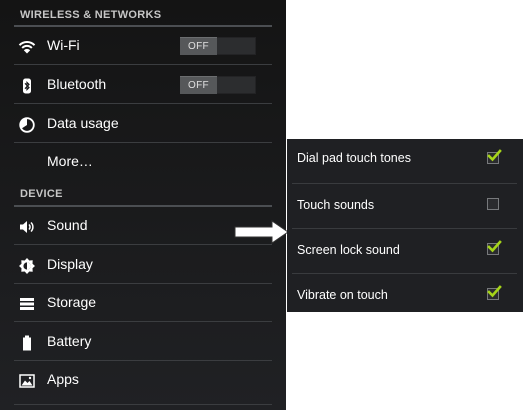  I want to click on wifi-toggle: OFF, so click(218, 46).